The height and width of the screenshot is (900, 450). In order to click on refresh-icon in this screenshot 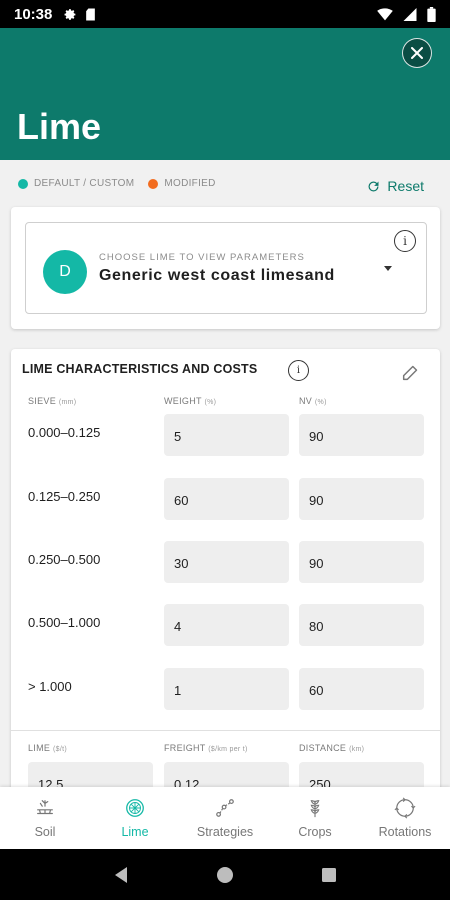, I will do `click(373, 186)`.